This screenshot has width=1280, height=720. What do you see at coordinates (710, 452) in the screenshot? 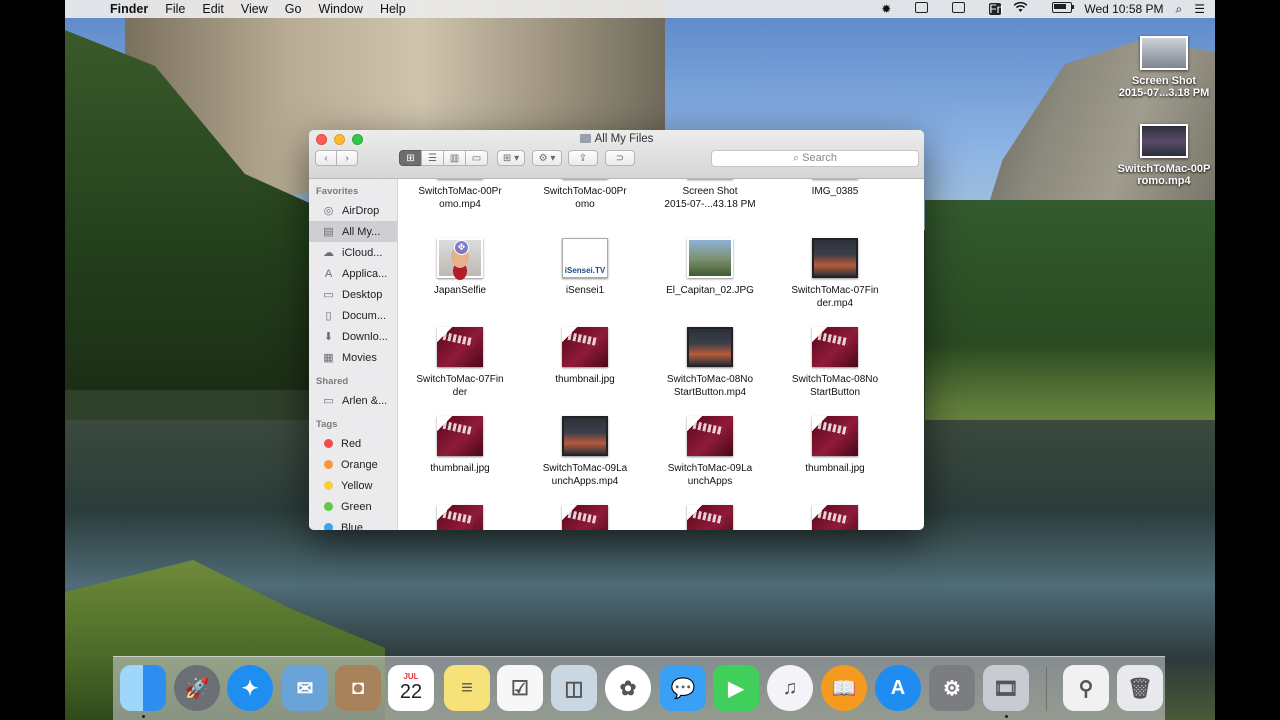
I see `file-item: SwitchToMac-09La unchApps` at bounding box center [710, 452].